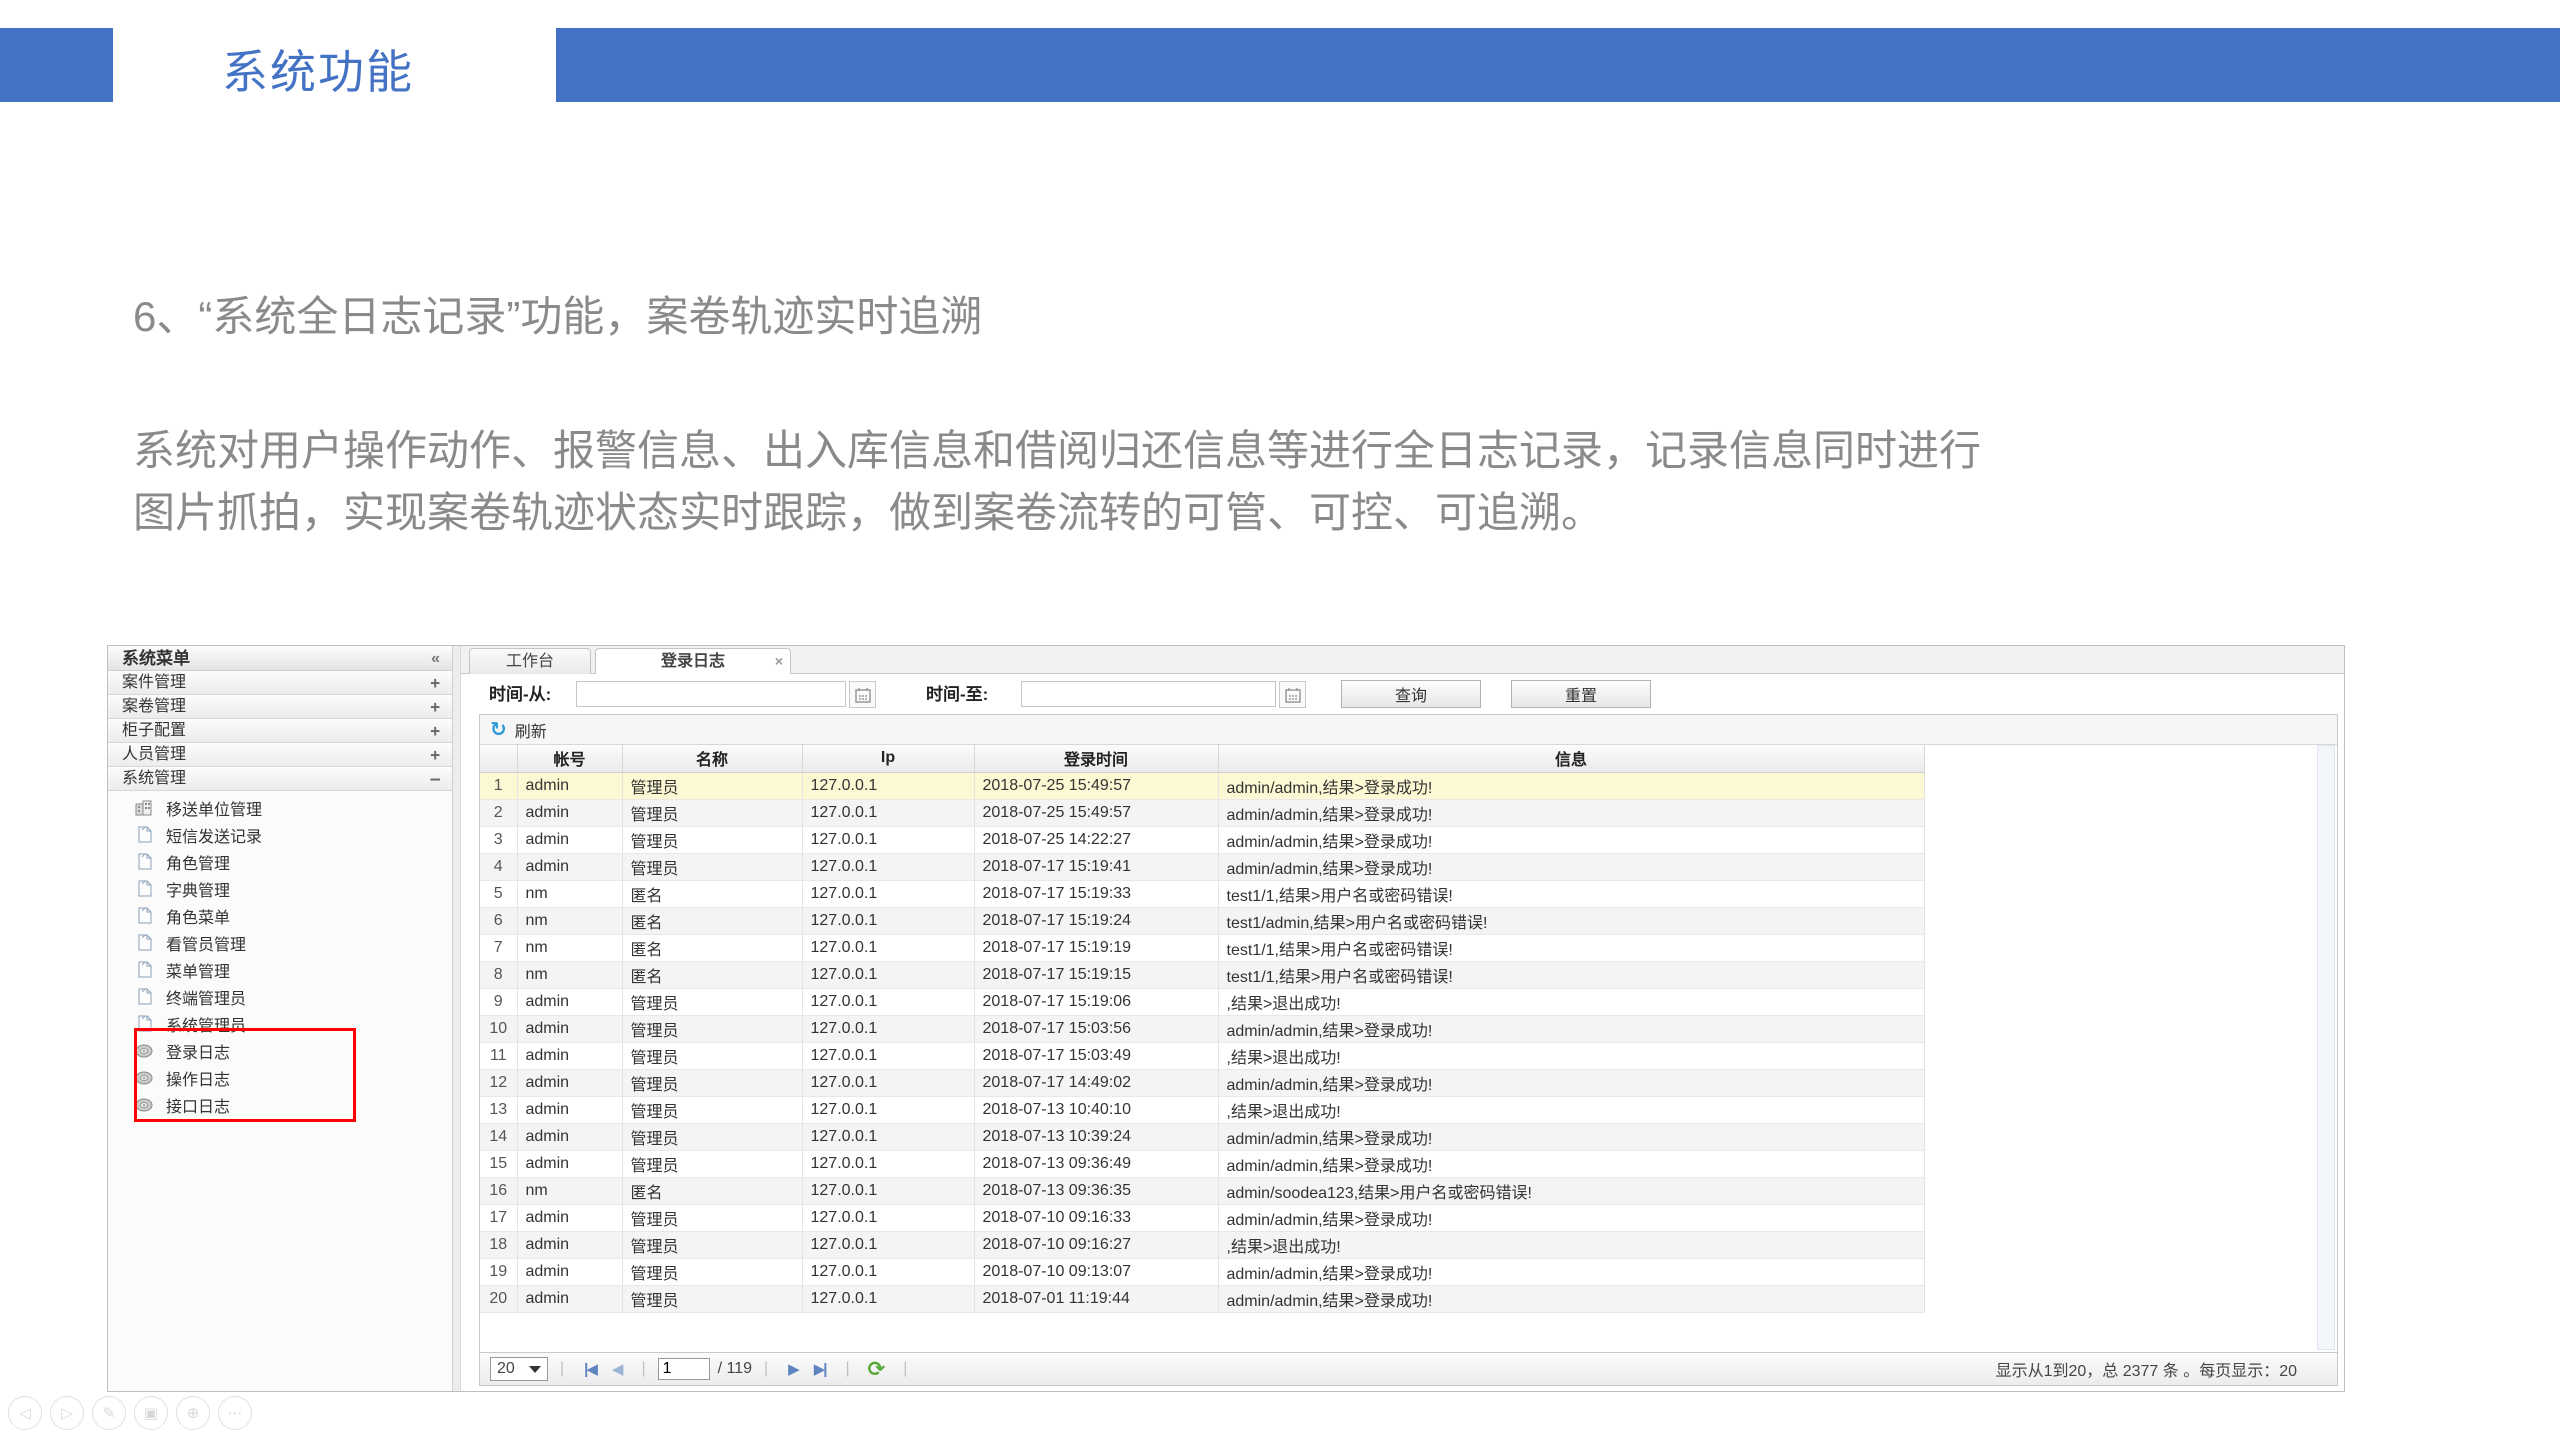 The image size is (2560, 1440). What do you see at coordinates (1148, 694) in the screenshot?
I see `time-to-input` at bounding box center [1148, 694].